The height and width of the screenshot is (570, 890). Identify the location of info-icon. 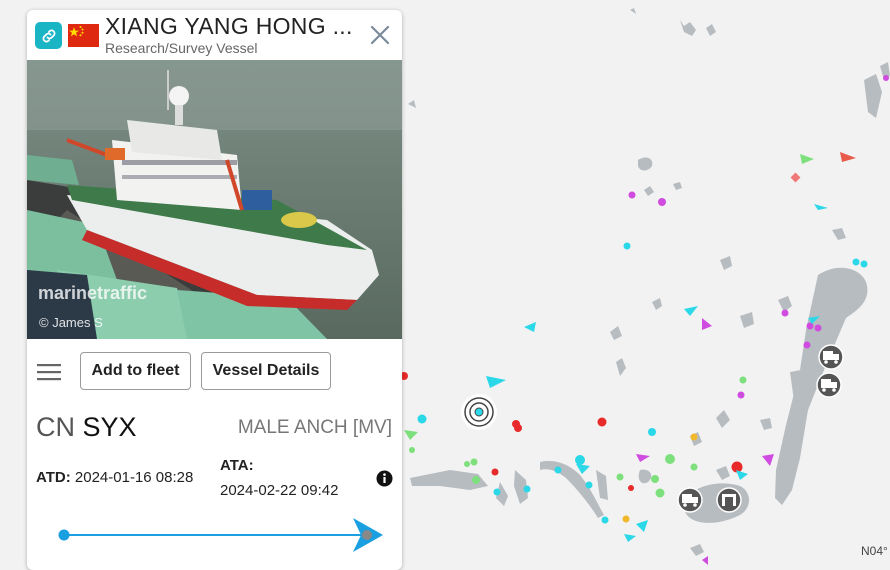
(384, 478).